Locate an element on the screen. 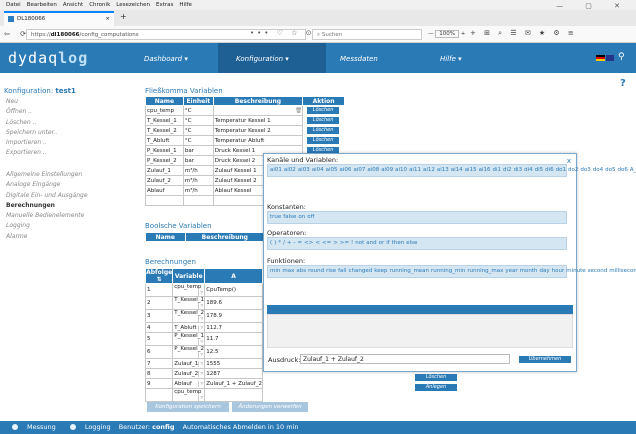 Image resolution: width=636 pixels, height=434 pixels. calc-expression: 11.7 is located at coordinates (233, 339).